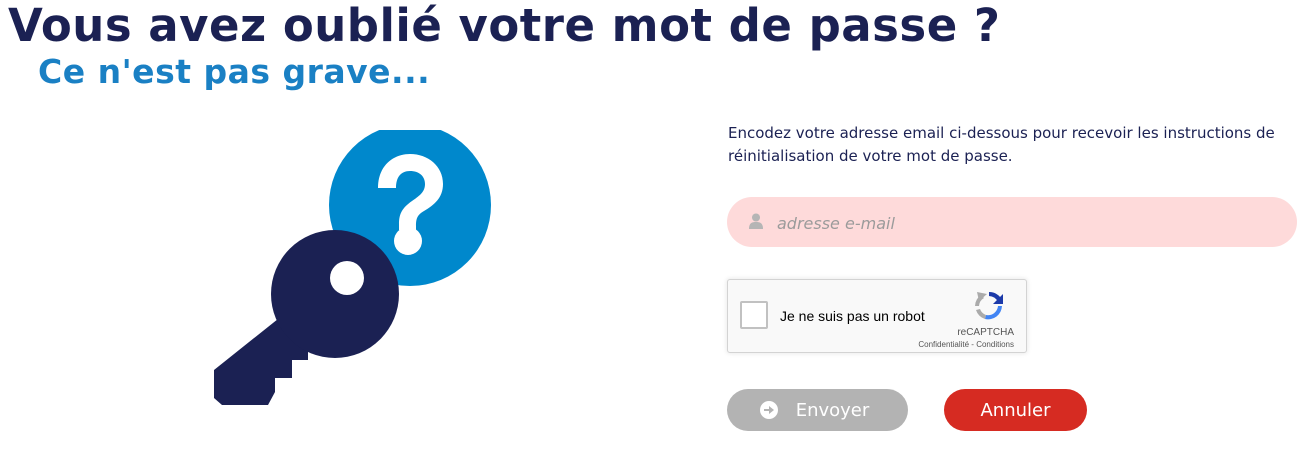  What do you see at coordinates (504, 26) in the screenshot?
I see `page-title: Vous avez oublié votre mot de passe ?` at bounding box center [504, 26].